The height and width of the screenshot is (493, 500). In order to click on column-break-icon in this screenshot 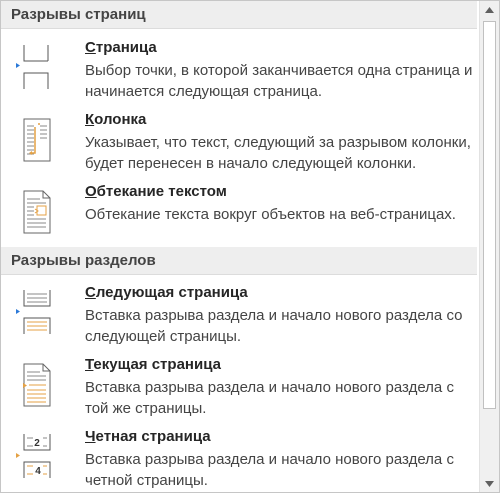, I will do `click(37, 140)`.